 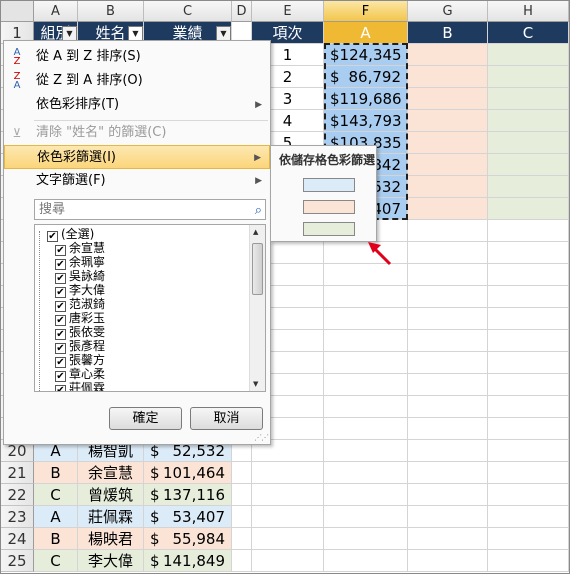 I want to click on cell-name: 曾煖筑, so click(x=111, y=495).